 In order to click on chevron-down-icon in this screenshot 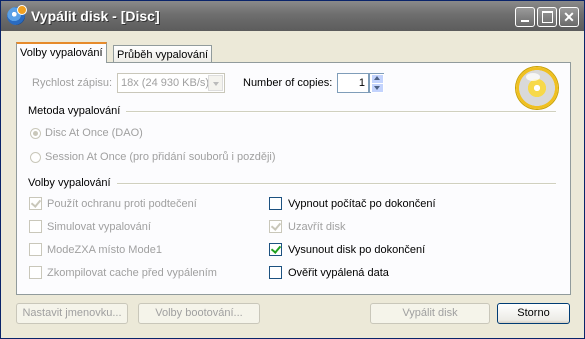, I will do `click(215, 83)`.